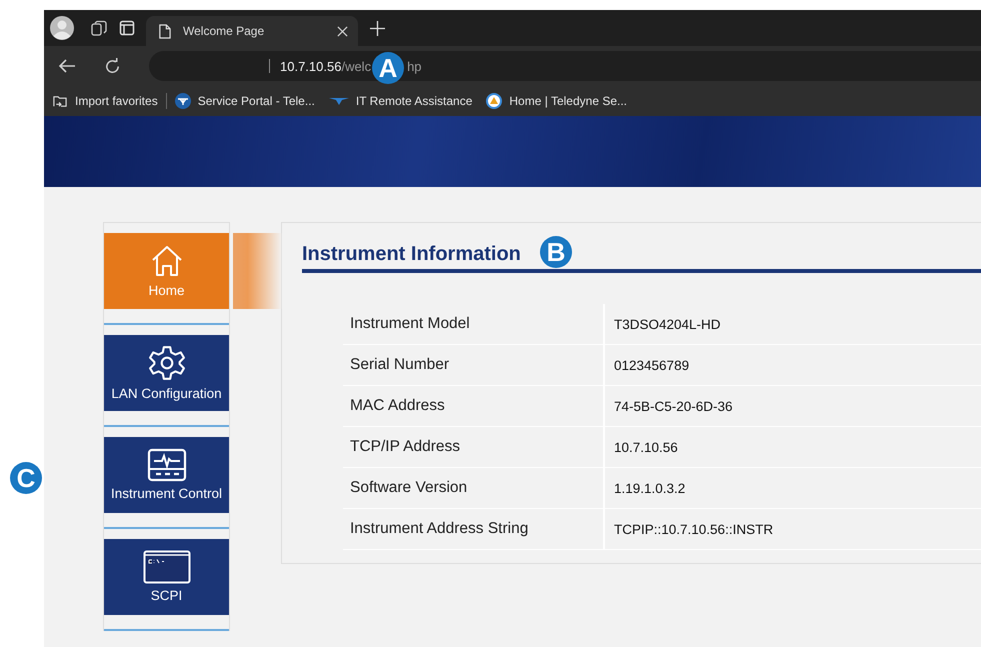  I want to click on table-cell: TCPIP::10.7.10.56::INSTR, so click(793, 529).